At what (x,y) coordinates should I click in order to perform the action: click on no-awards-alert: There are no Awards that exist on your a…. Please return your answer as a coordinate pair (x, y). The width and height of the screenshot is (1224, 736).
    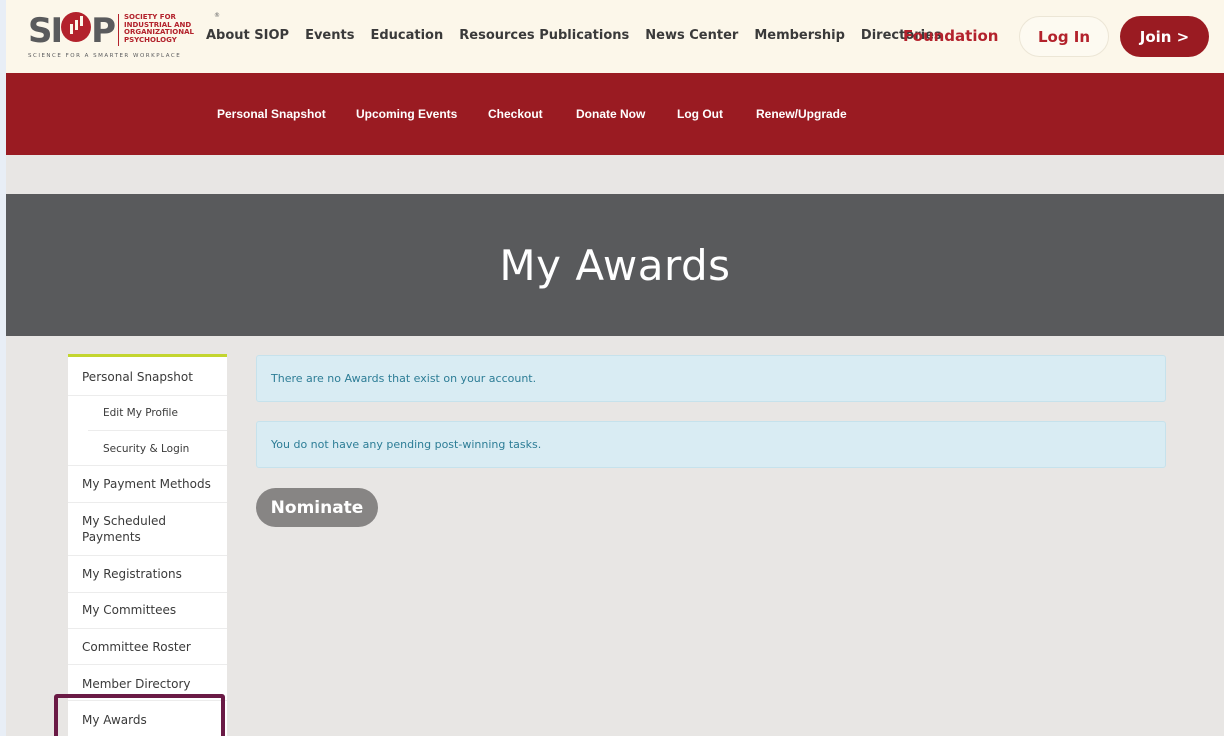
    Looking at the image, I should click on (711, 378).